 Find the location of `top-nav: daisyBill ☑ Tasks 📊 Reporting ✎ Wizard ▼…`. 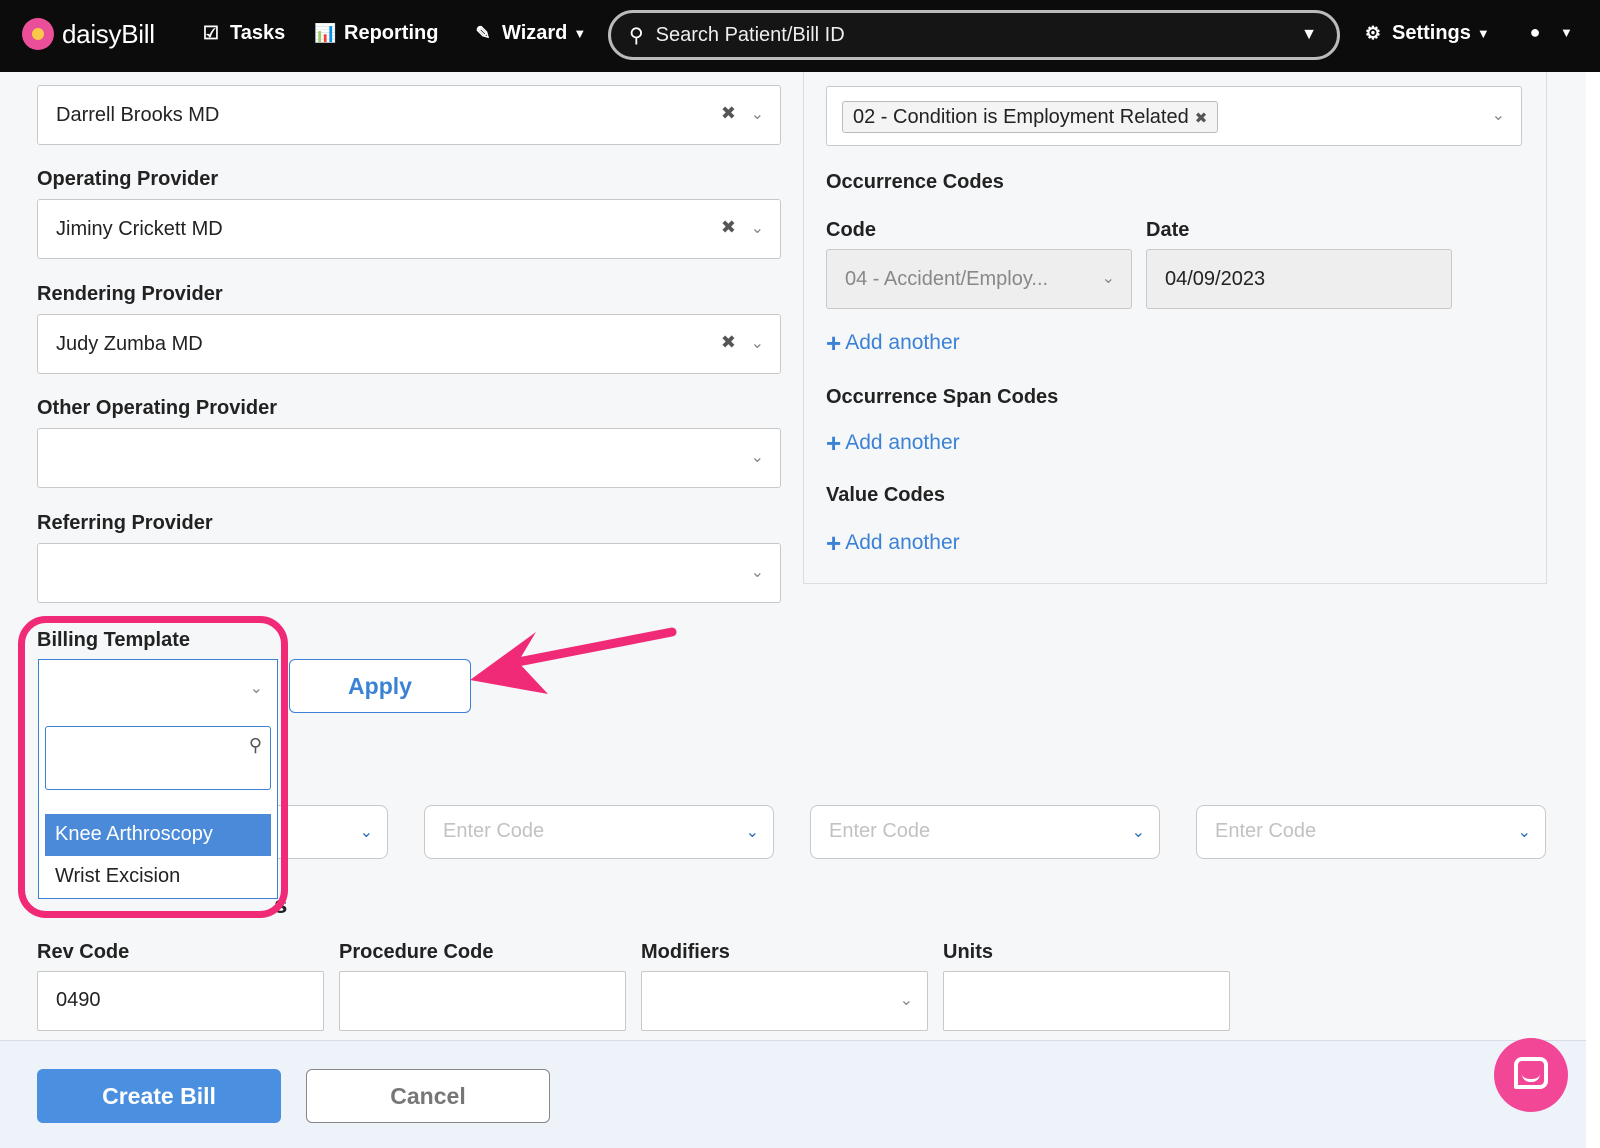

top-nav: daisyBill ☑ Tasks 📊 Reporting ✎ Wizard ▼… is located at coordinates (800, 36).